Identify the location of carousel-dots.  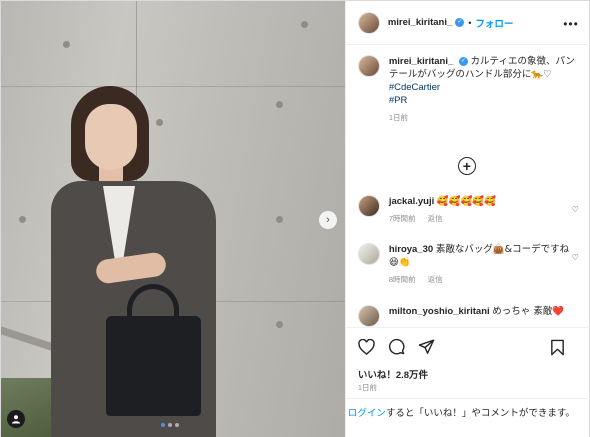
(170, 425).